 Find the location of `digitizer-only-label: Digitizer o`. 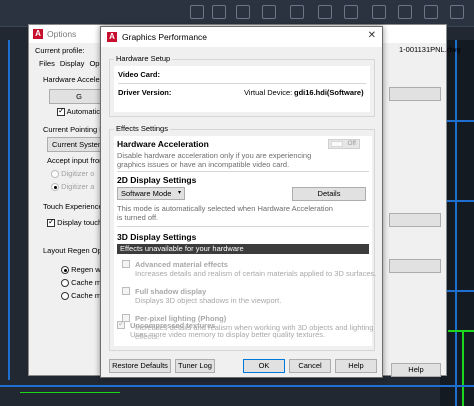

digitizer-only-label: Digitizer o is located at coordinates (78, 173).